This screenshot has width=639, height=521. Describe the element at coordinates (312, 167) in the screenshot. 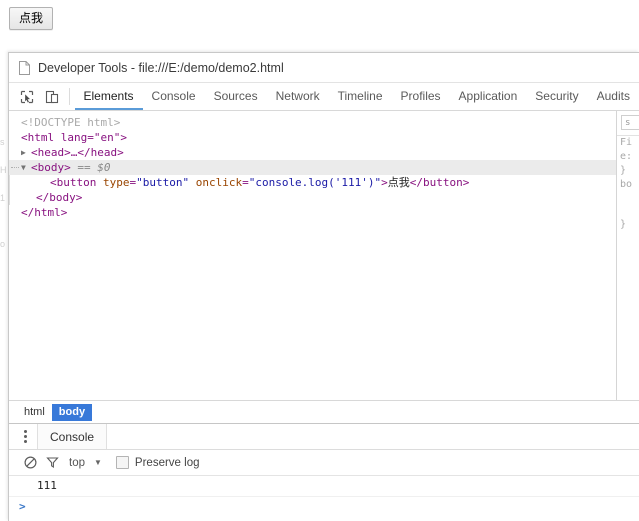

I see `dom-row-body-selected: ▼ <body> == $0` at that location.